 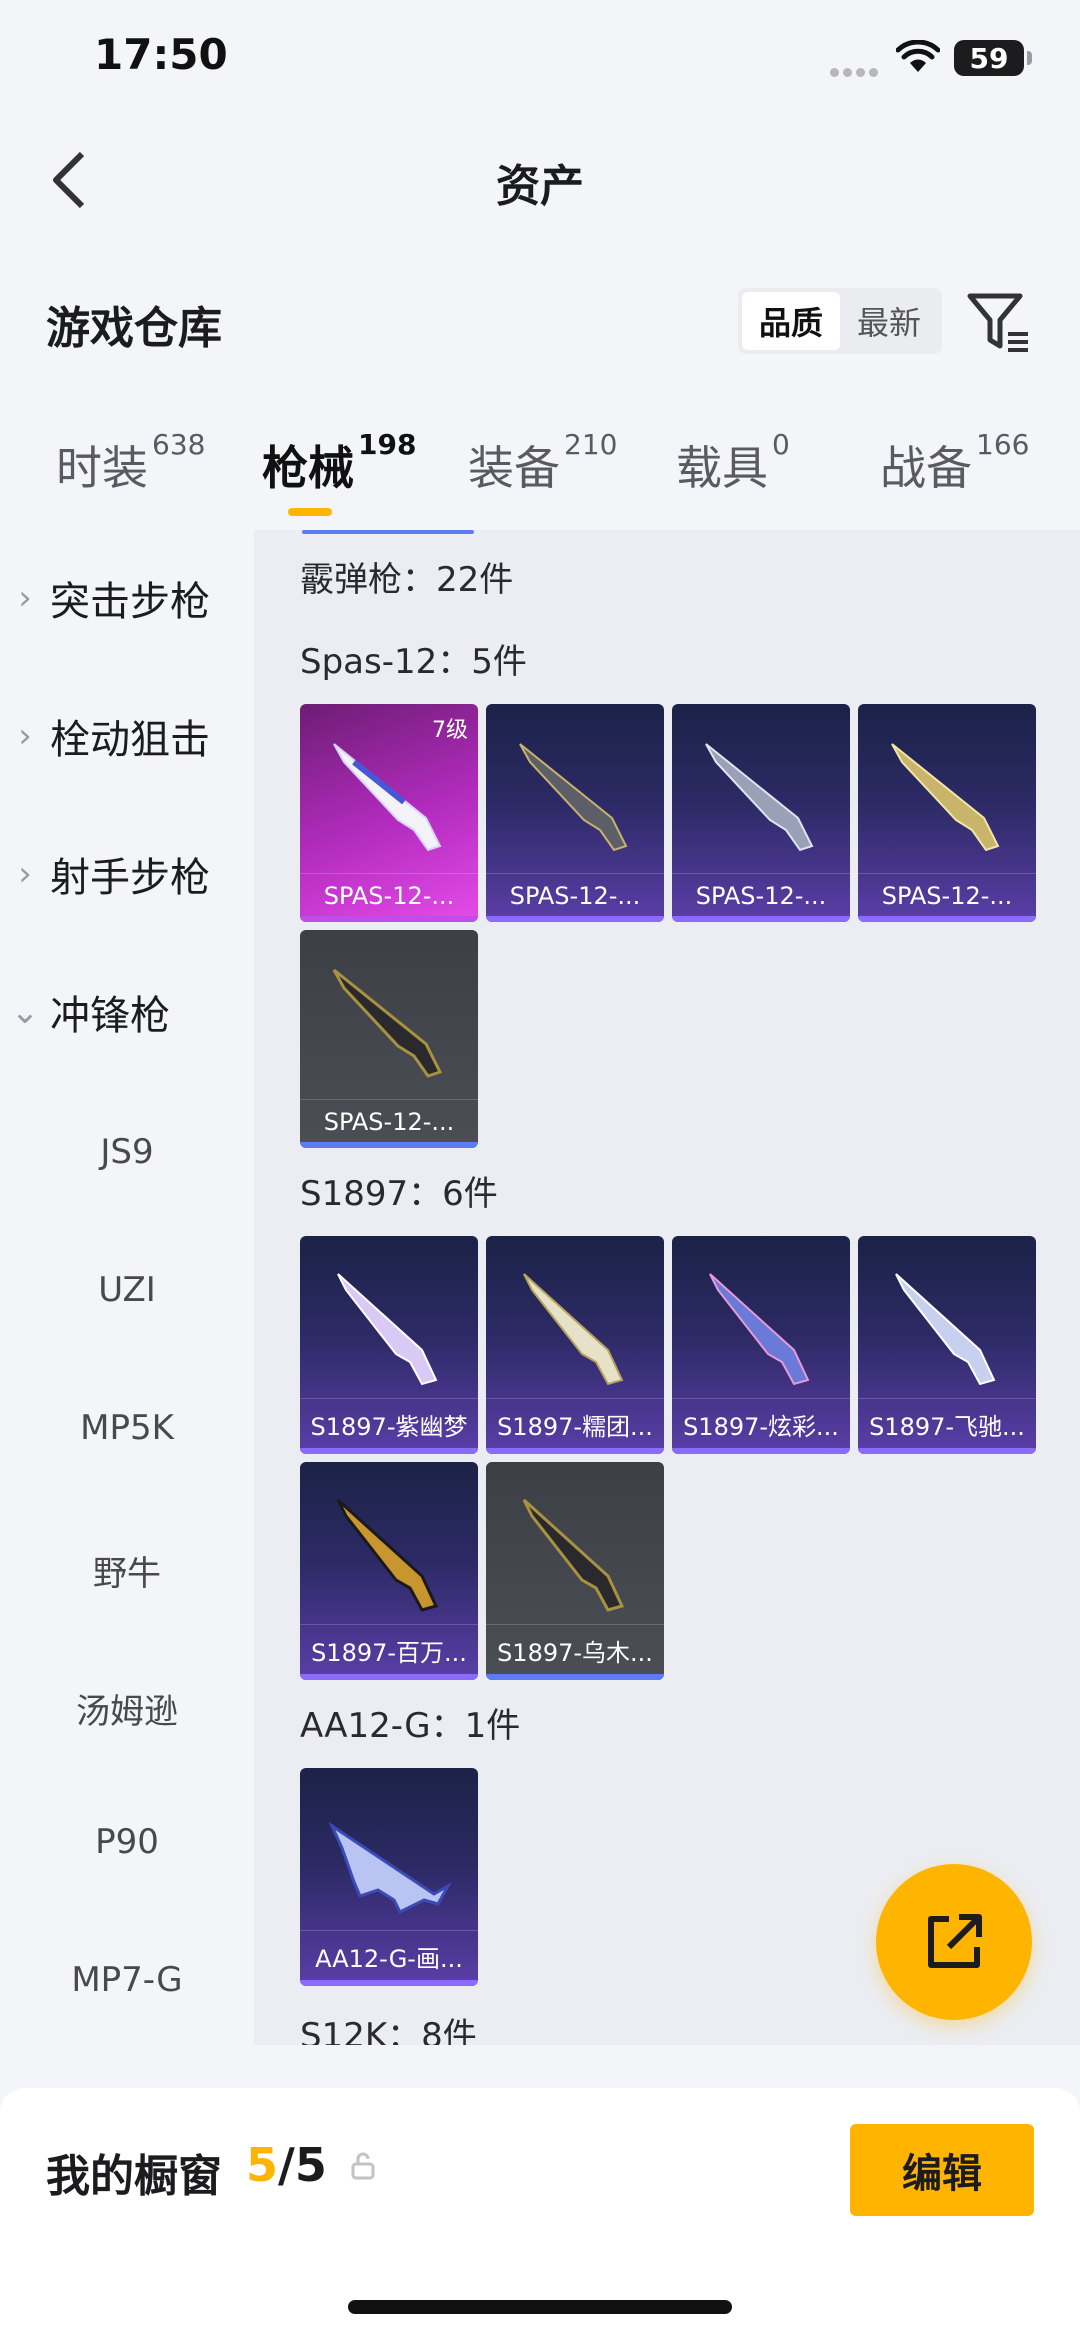 I want to click on warehouse-title: 游戏仓库, so click(x=134, y=328).